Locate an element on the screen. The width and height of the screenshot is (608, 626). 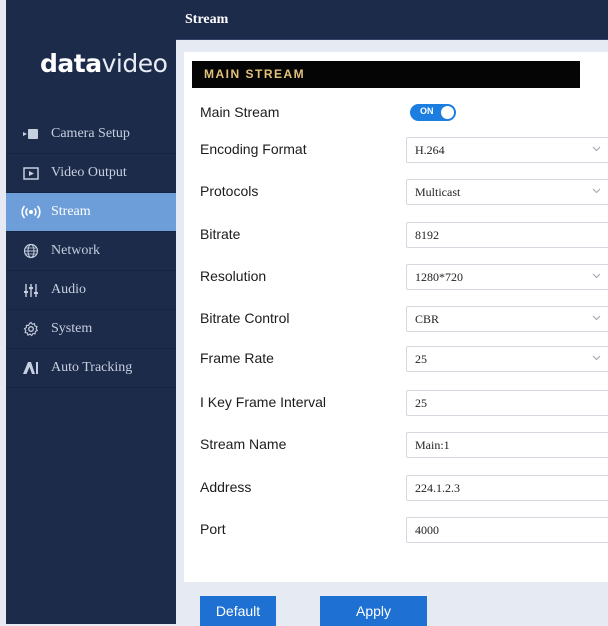
input-value: 224.1.2.3 is located at coordinates (437, 488).